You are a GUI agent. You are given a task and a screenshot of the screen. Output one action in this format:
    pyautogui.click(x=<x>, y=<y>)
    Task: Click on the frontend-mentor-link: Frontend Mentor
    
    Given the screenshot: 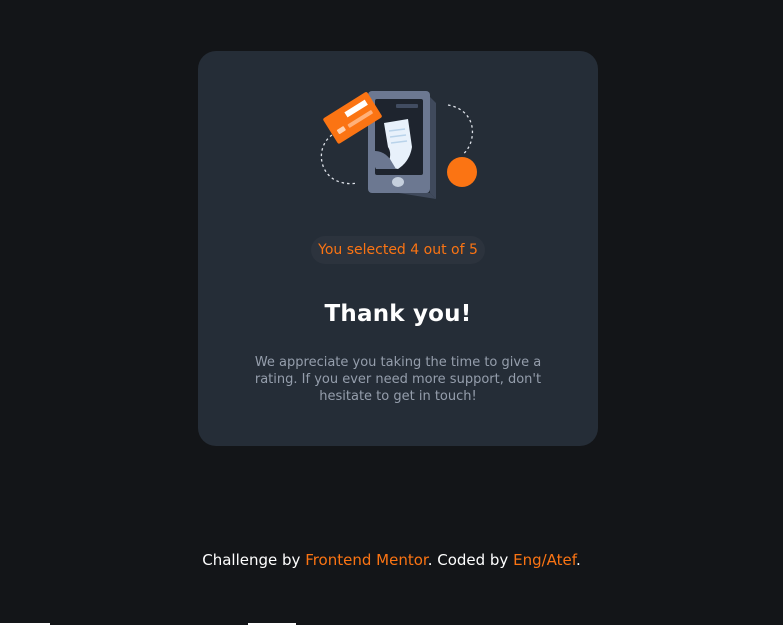 What is the action you would take?
    pyautogui.click(x=366, y=560)
    